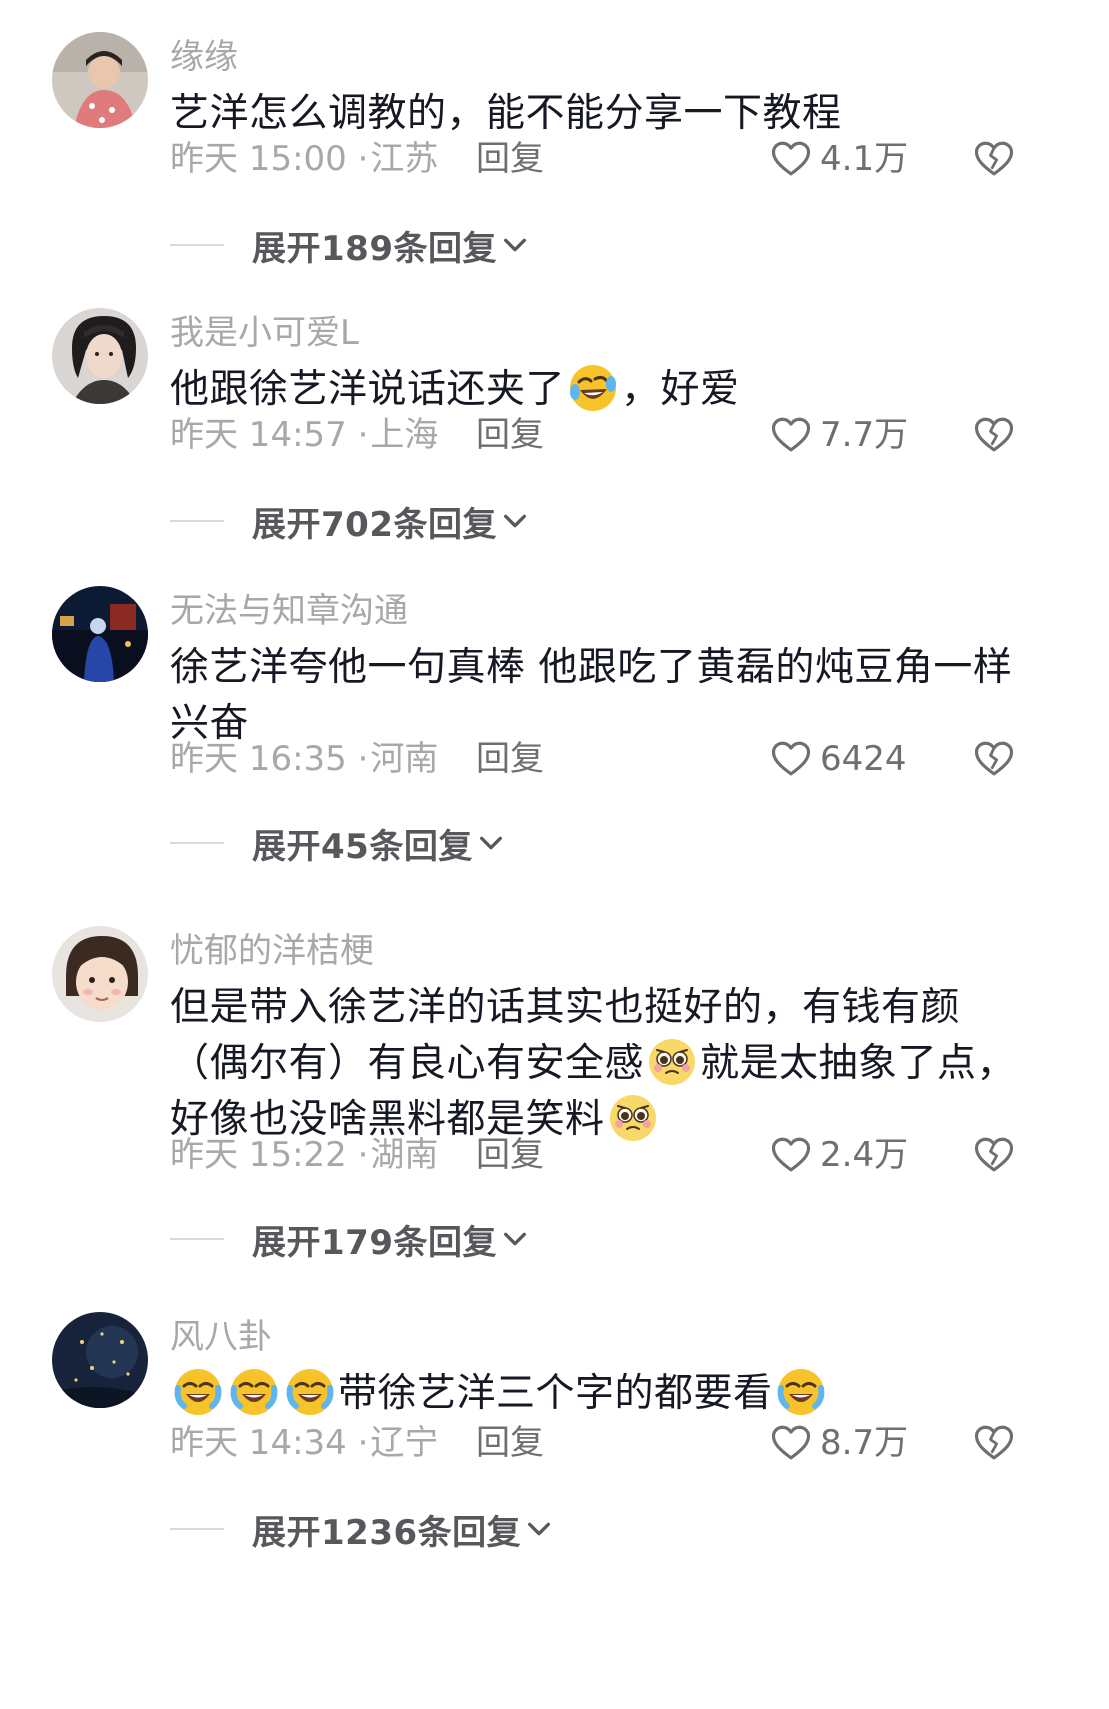  Describe the element at coordinates (864, 435) in the screenshot. I see `like-count: 7.7万` at that location.